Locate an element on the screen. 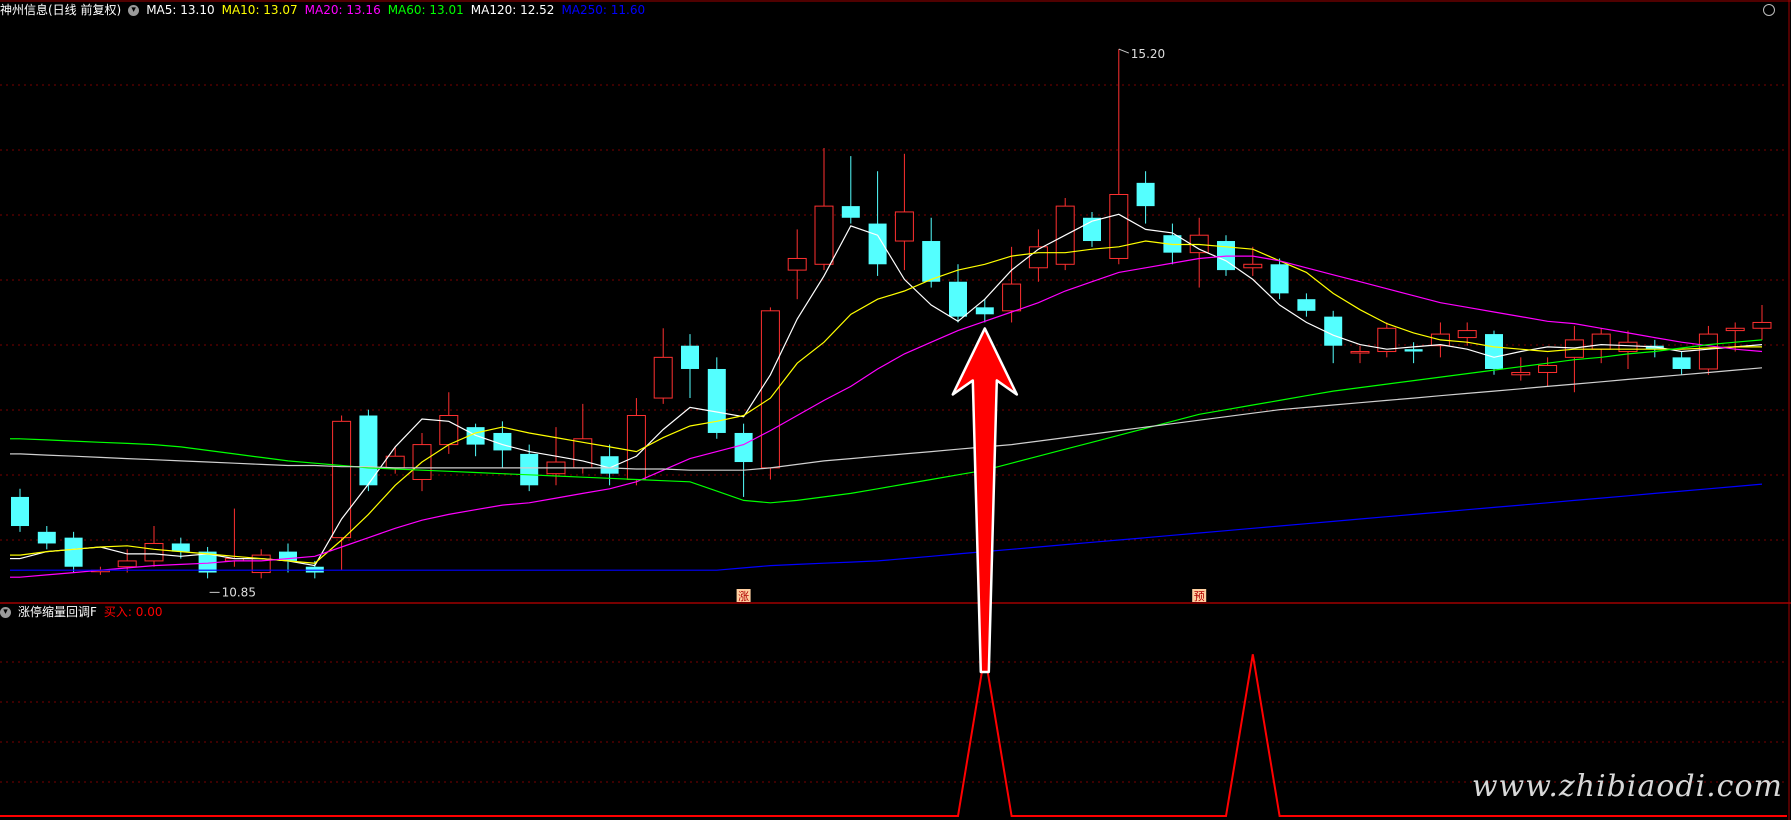 The width and height of the screenshot is (1791, 820). ma20-label: MA20: 13.16 is located at coordinates (342, 10).